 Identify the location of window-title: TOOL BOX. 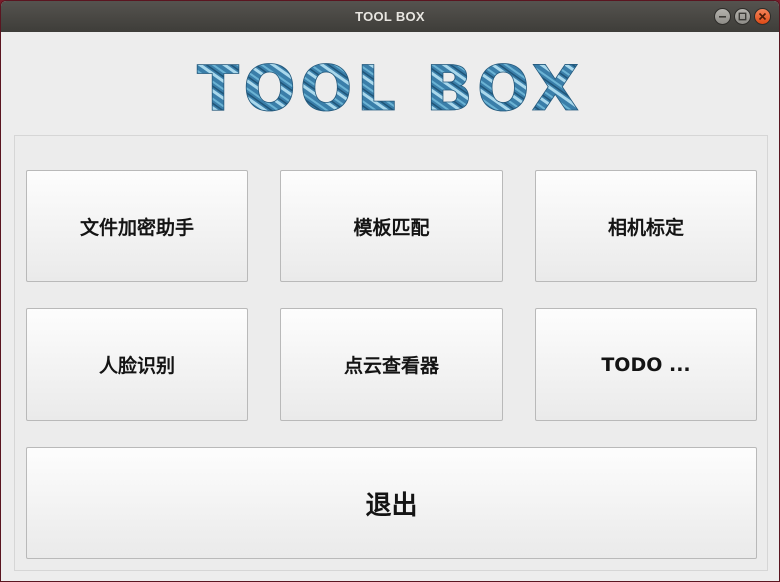
(390, 16).